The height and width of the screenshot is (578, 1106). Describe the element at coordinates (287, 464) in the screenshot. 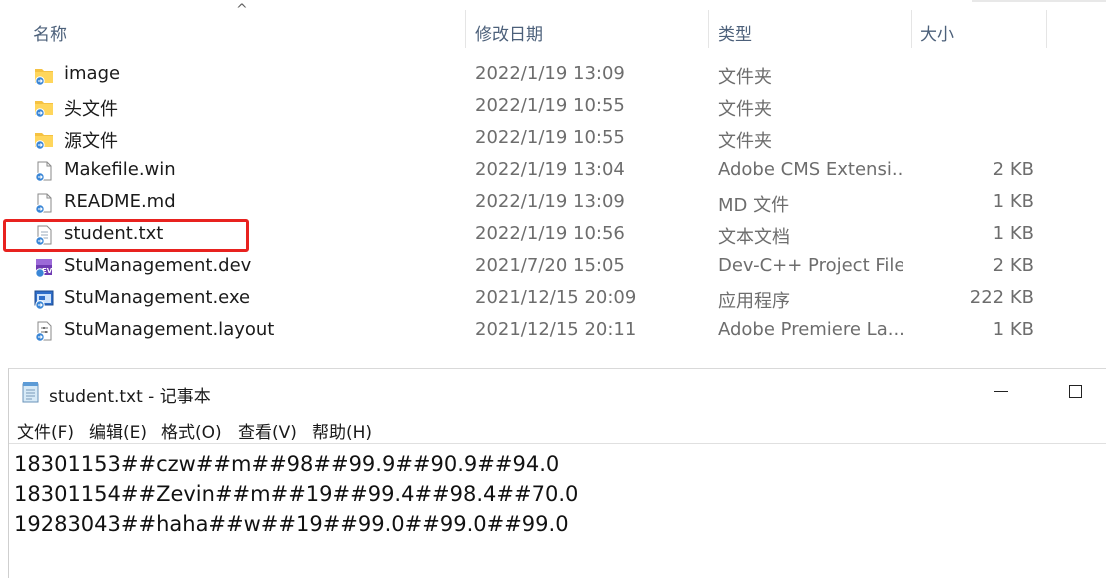

I see `text-line: 18301153##czw##m##98##99.9##90.9##94.0` at that location.